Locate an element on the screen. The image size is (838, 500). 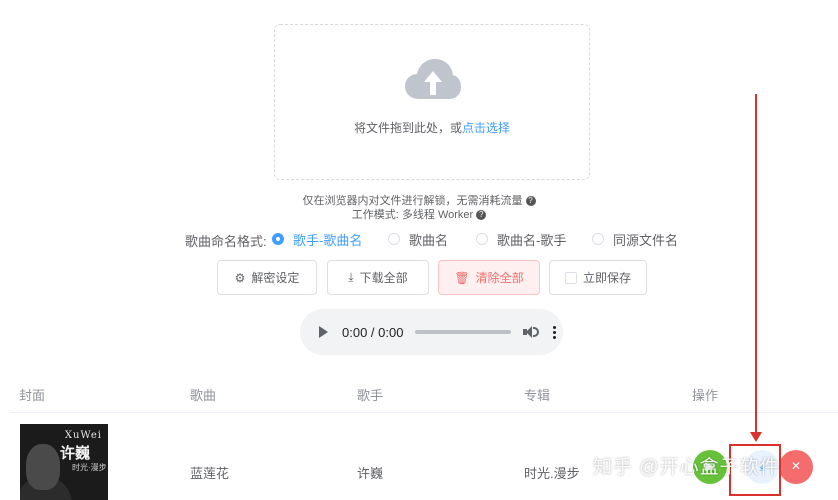
click-select-link: 点击选择 is located at coordinates (486, 128).